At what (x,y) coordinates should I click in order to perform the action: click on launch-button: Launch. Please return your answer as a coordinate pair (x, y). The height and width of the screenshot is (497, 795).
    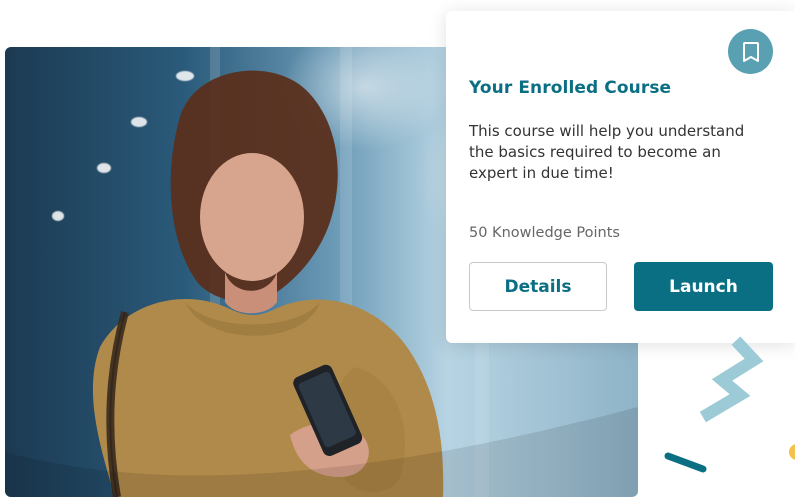
    Looking at the image, I should click on (703, 286).